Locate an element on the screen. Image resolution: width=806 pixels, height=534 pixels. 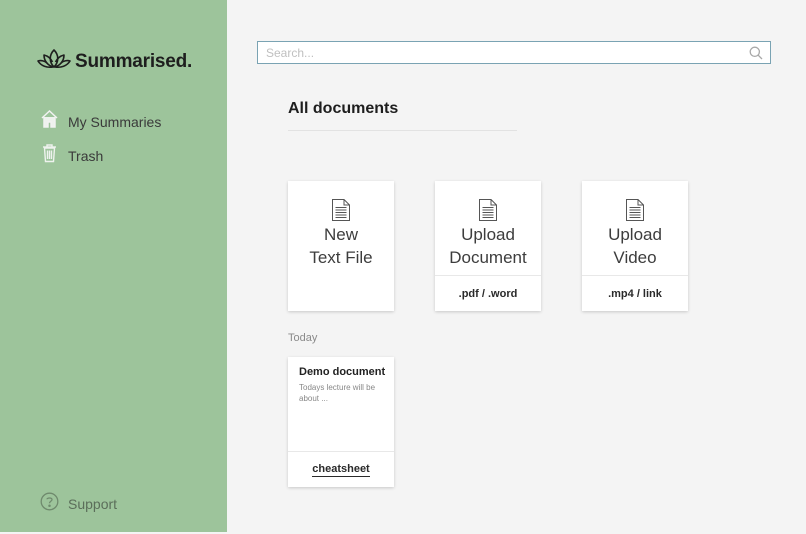
sidebar-item-my-summaries: My Summaries is located at coordinates (100, 121).